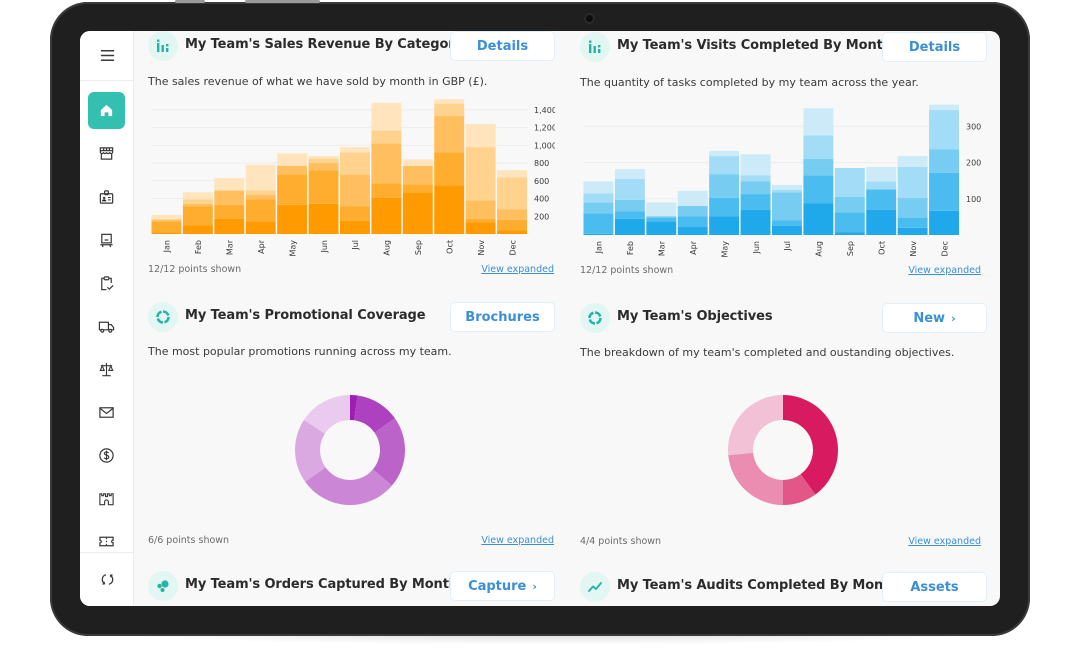 The height and width of the screenshot is (657, 1080). Describe the element at coordinates (106, 326) in the screenshot. I see `sidebar-item-deliveries` at that location.